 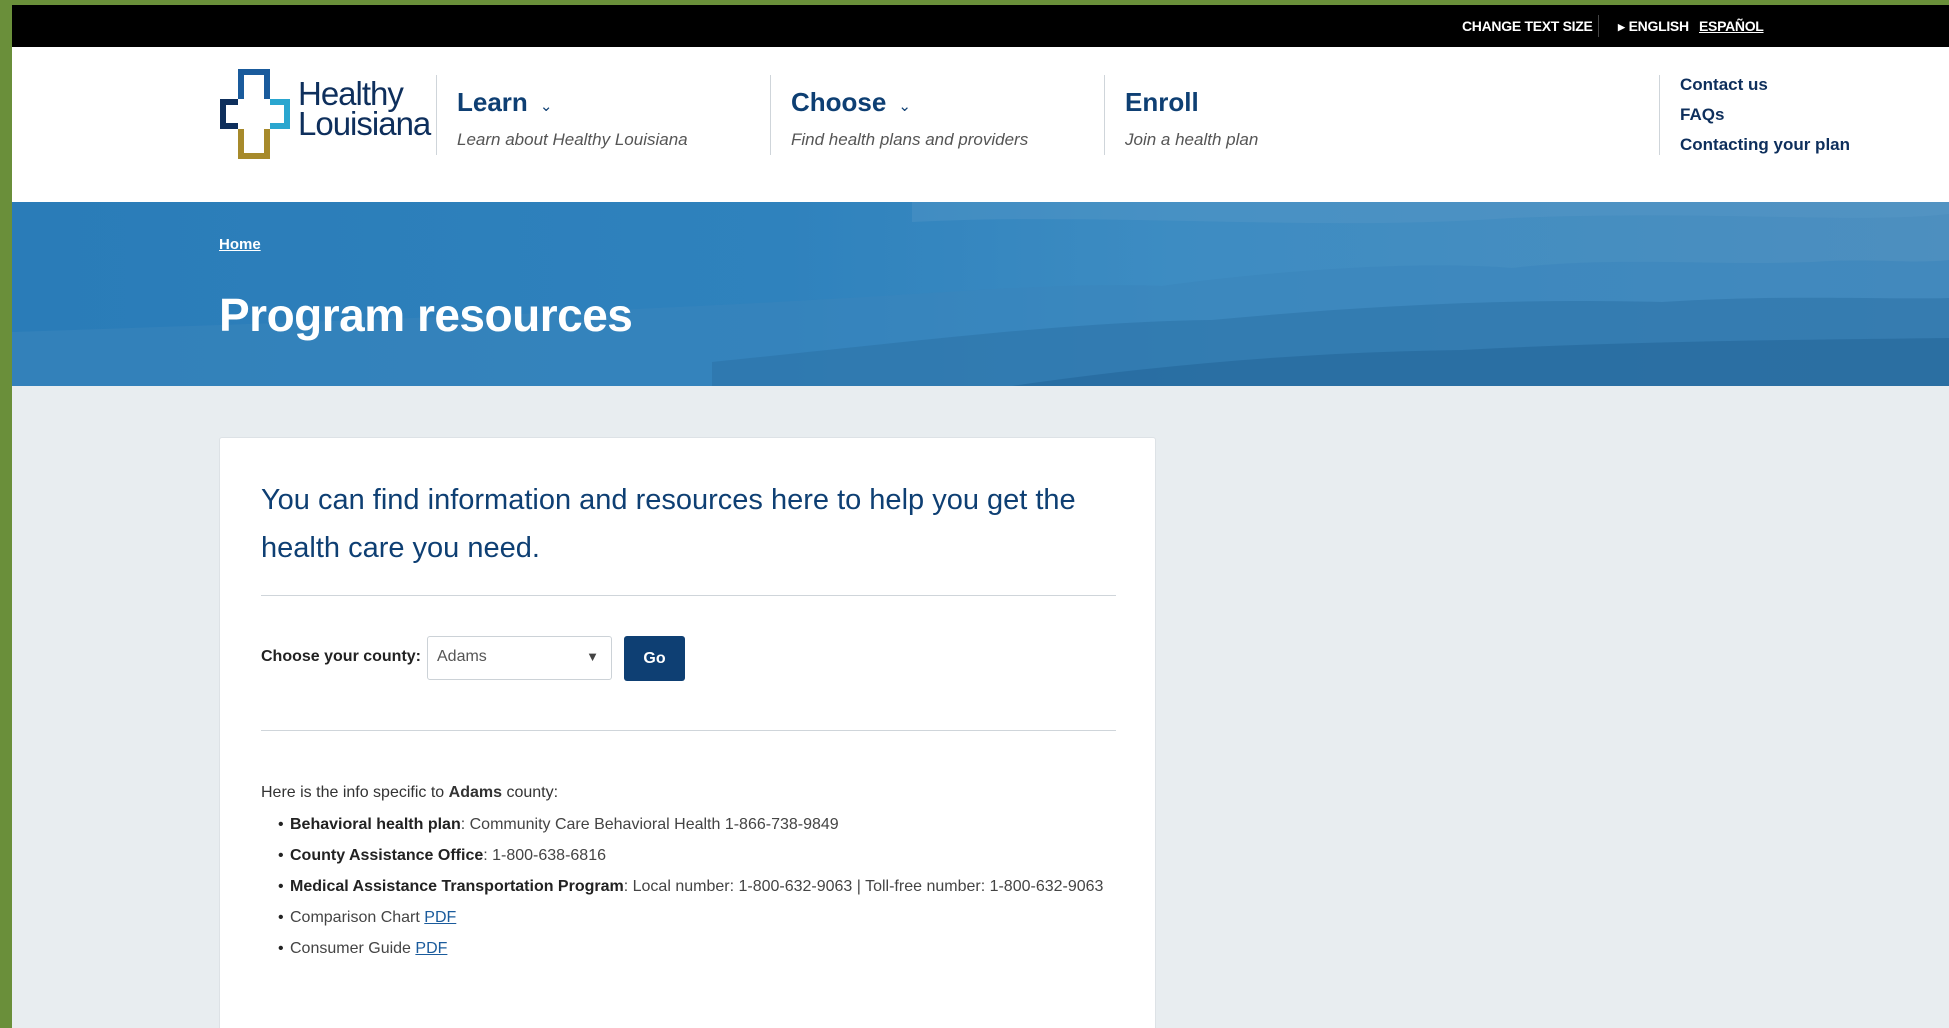 I want to click on language-english-label: ENGLISH, so click(x=1658, y=26).